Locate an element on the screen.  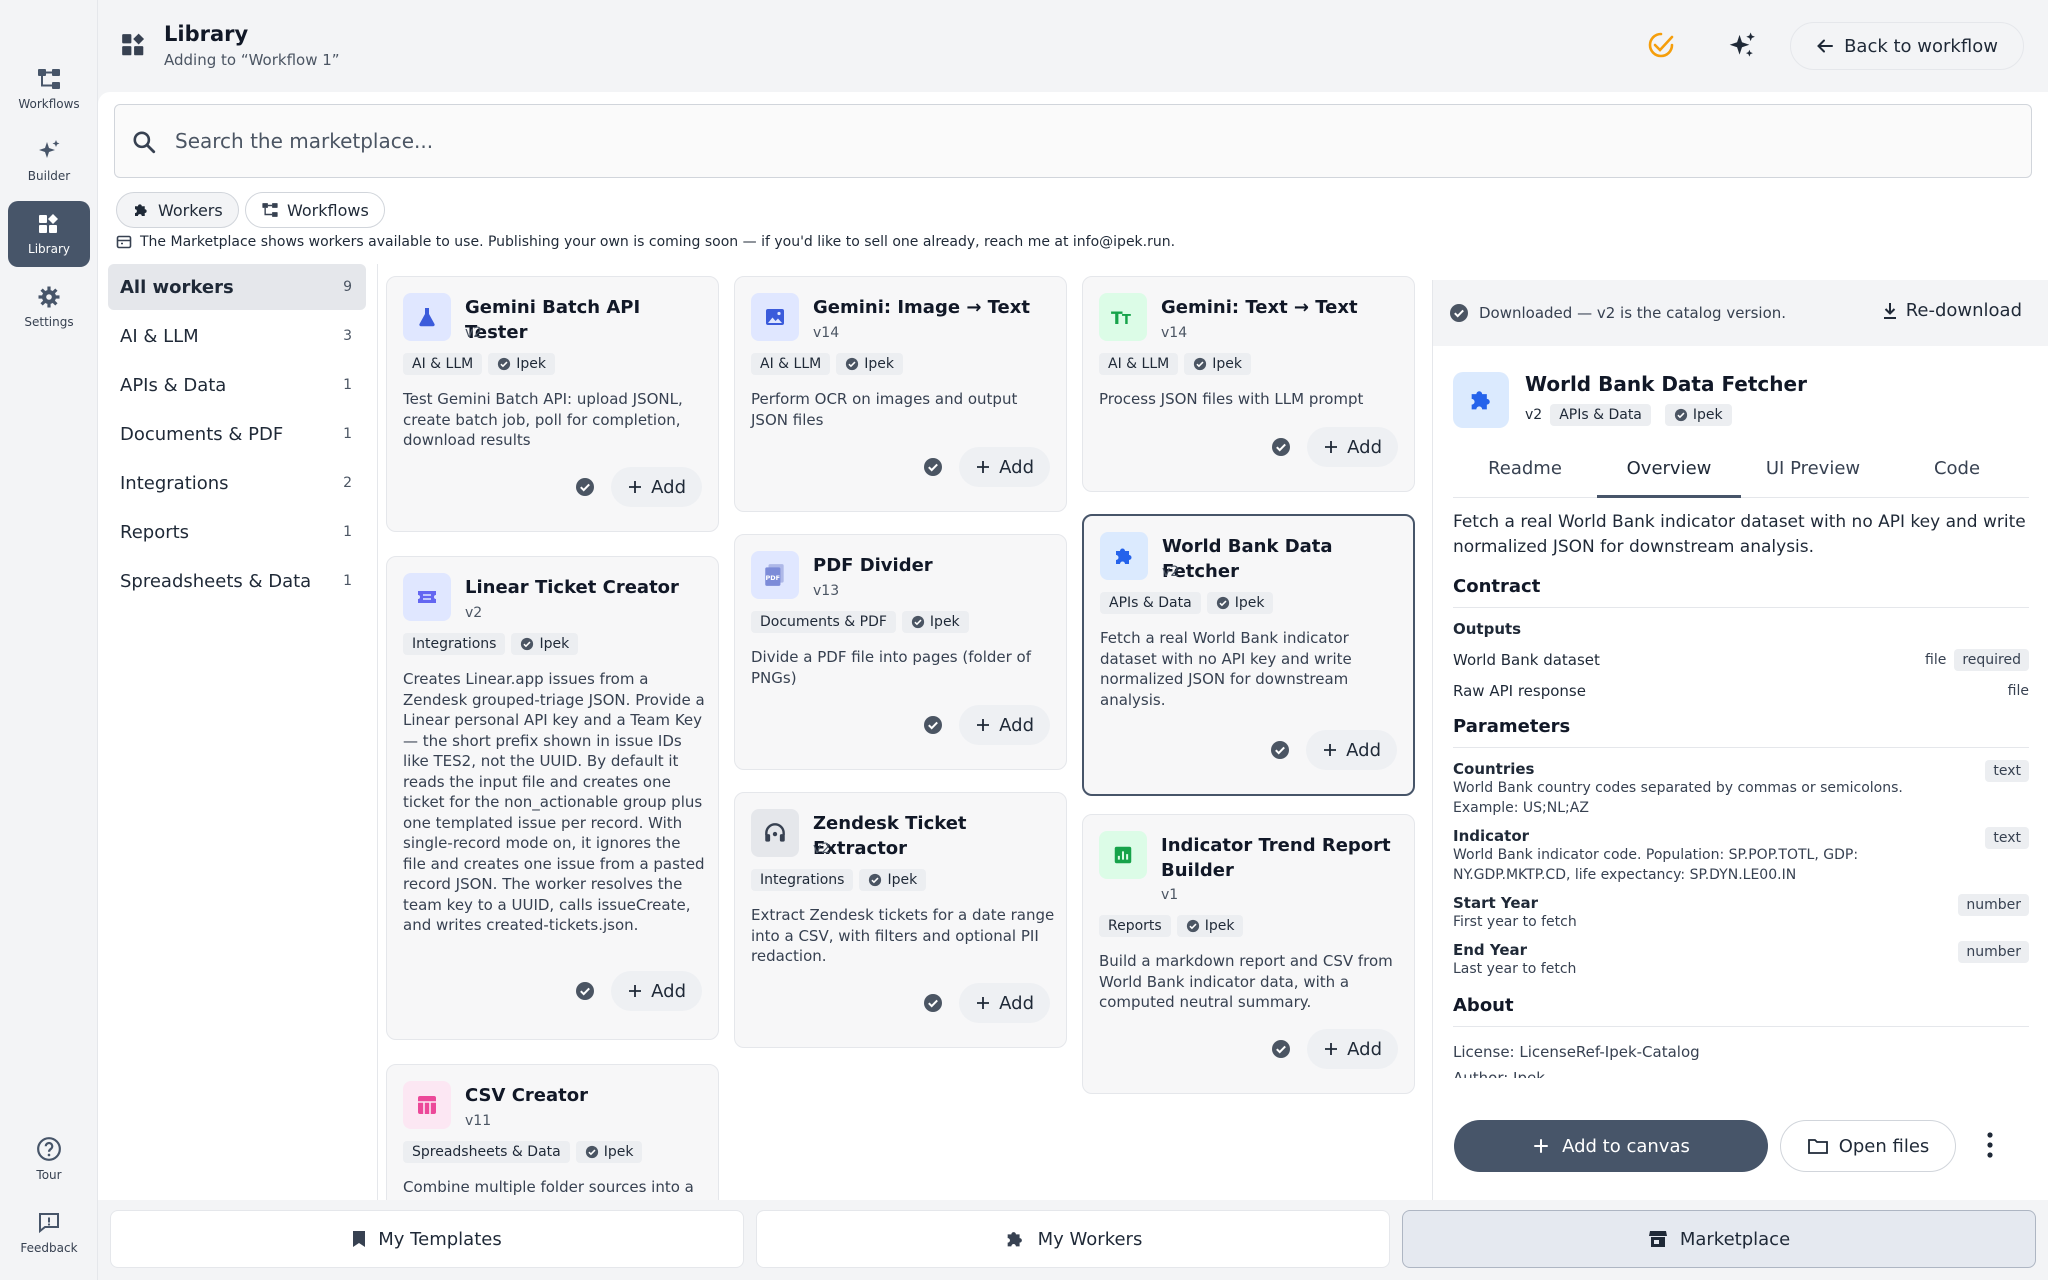
sparkle-icon is located at coordinates (1742, 46).